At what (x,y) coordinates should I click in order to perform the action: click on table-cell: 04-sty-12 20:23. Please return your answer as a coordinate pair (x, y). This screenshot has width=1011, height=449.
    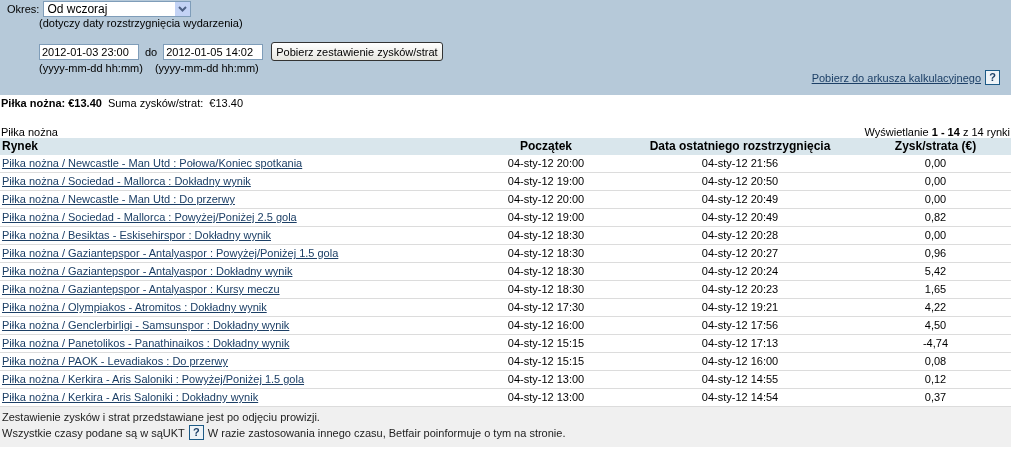
    Looking at the image, I should click on (740, 289).